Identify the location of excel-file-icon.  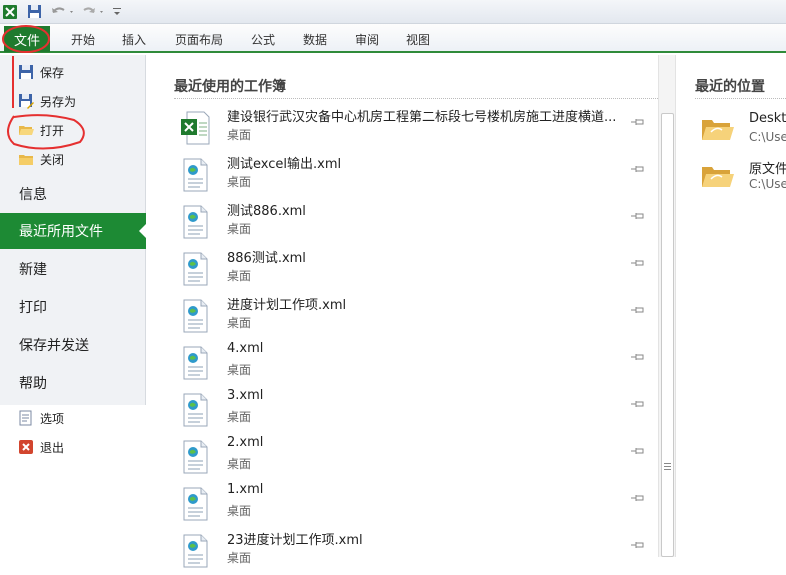
(195, 128).